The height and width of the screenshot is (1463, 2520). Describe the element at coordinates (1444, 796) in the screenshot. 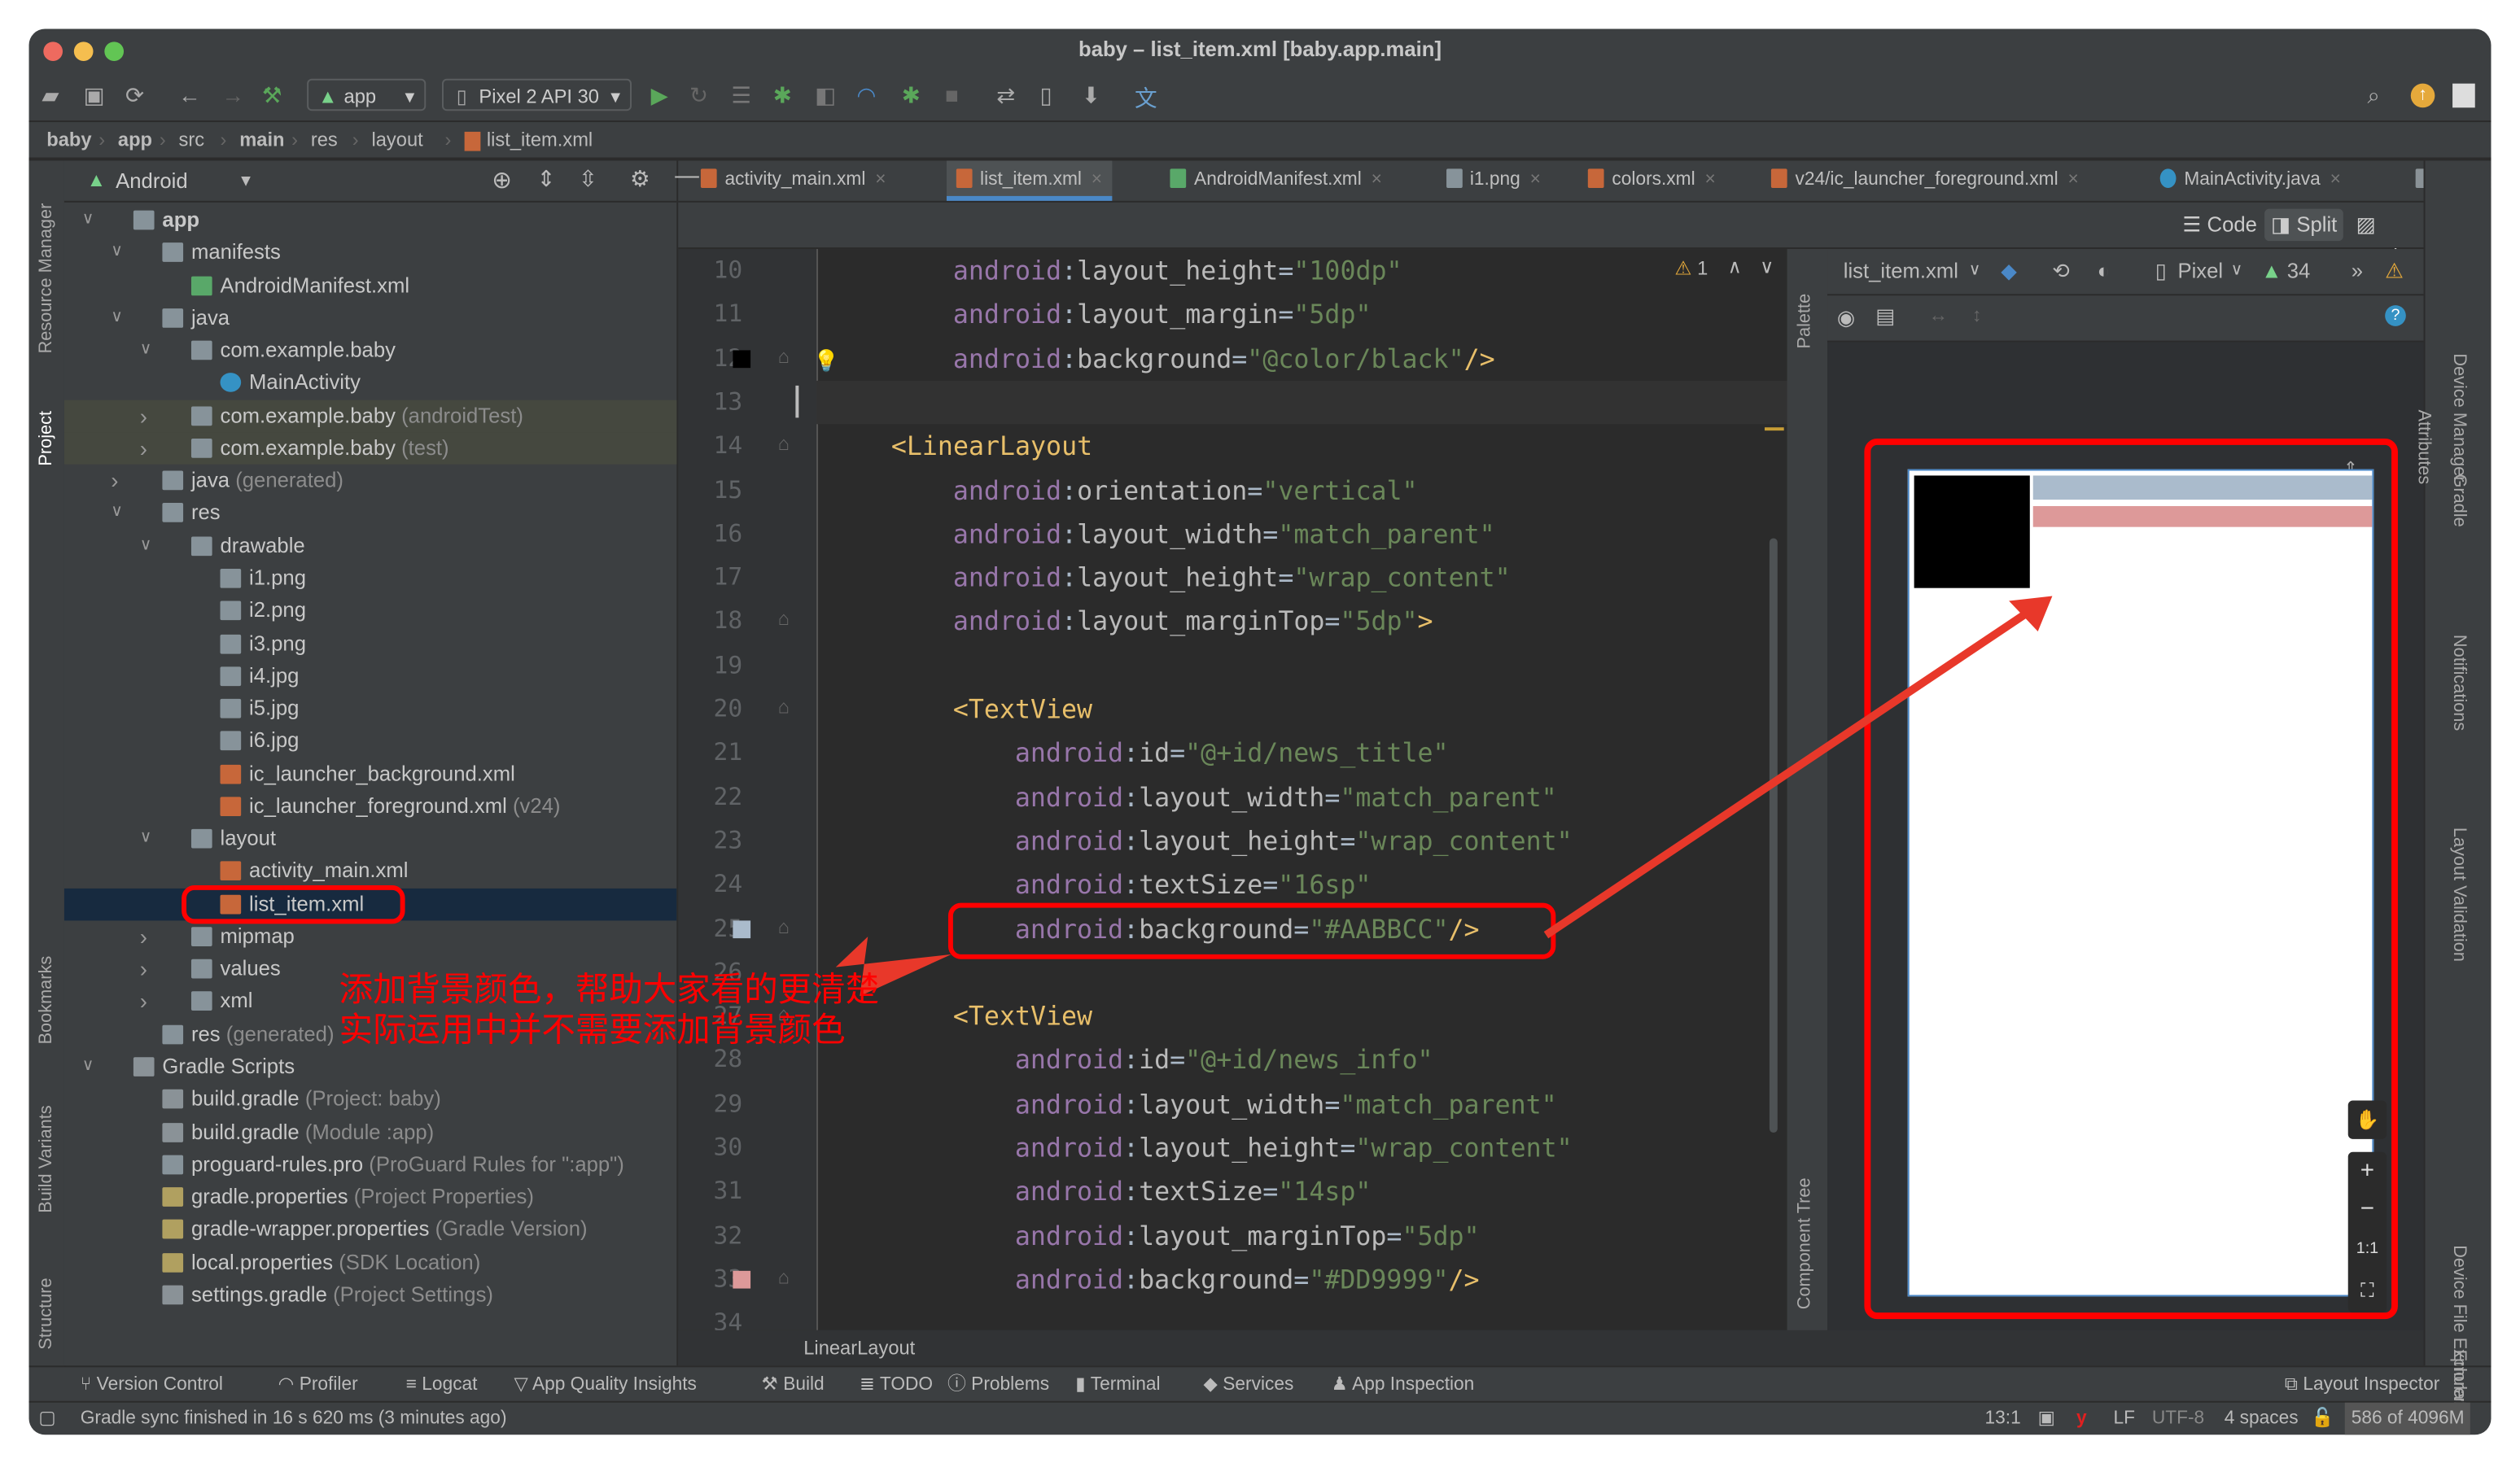

I see `annotation-arrows` at that location.